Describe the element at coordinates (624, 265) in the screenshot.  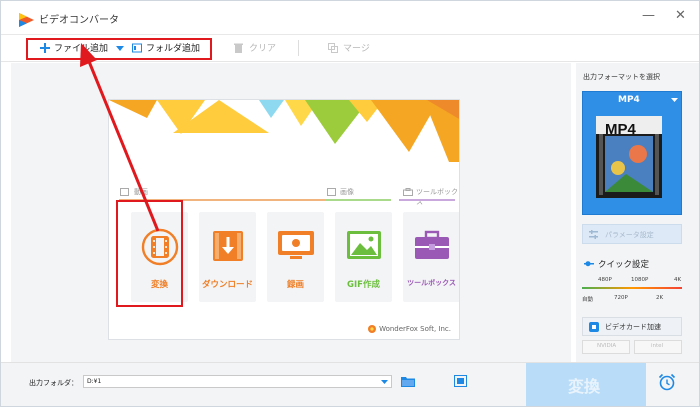
I see `quick-settings-title: クイック設定` at that location.